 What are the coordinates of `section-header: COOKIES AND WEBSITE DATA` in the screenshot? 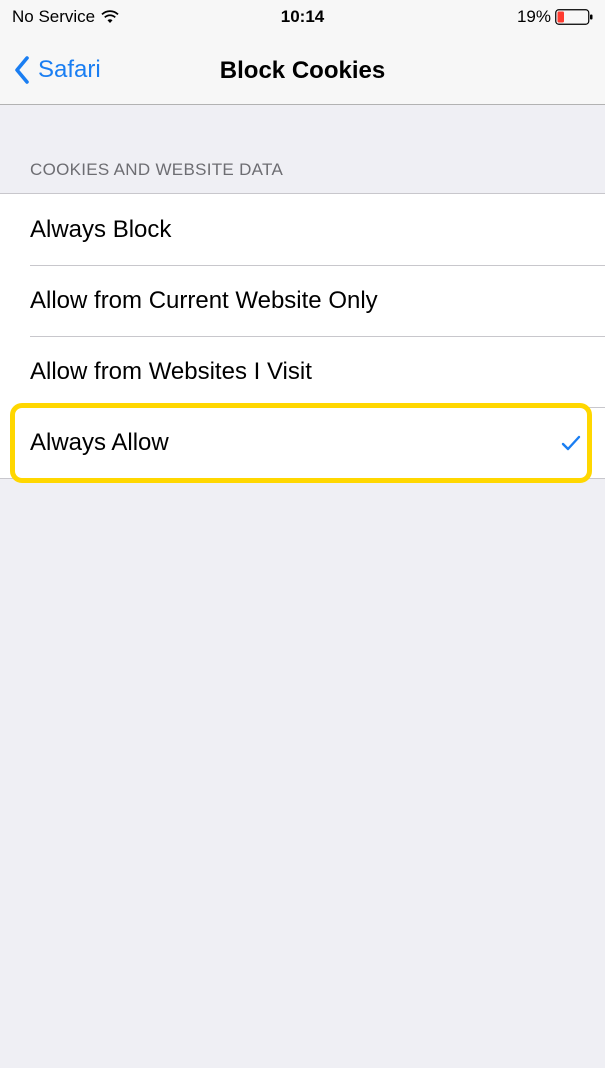 It's located at (157, 169).